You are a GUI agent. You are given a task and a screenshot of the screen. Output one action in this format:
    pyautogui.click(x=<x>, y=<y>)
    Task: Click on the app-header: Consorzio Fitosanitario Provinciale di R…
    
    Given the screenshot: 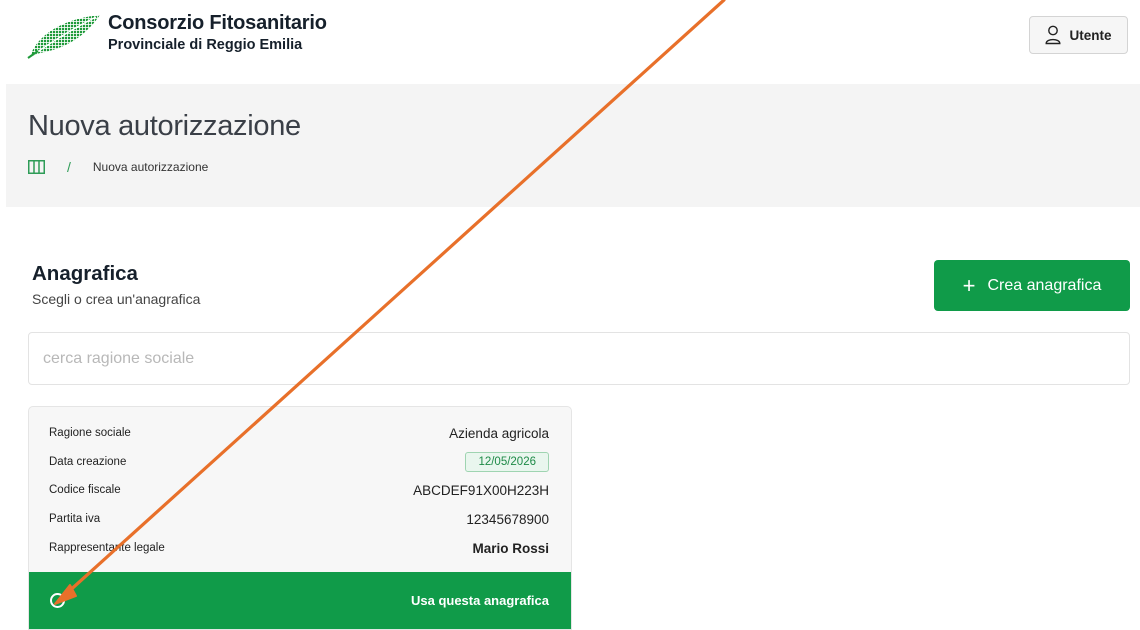 What is the action you would take?
    pyautogui.click(x=570, y=42)
    